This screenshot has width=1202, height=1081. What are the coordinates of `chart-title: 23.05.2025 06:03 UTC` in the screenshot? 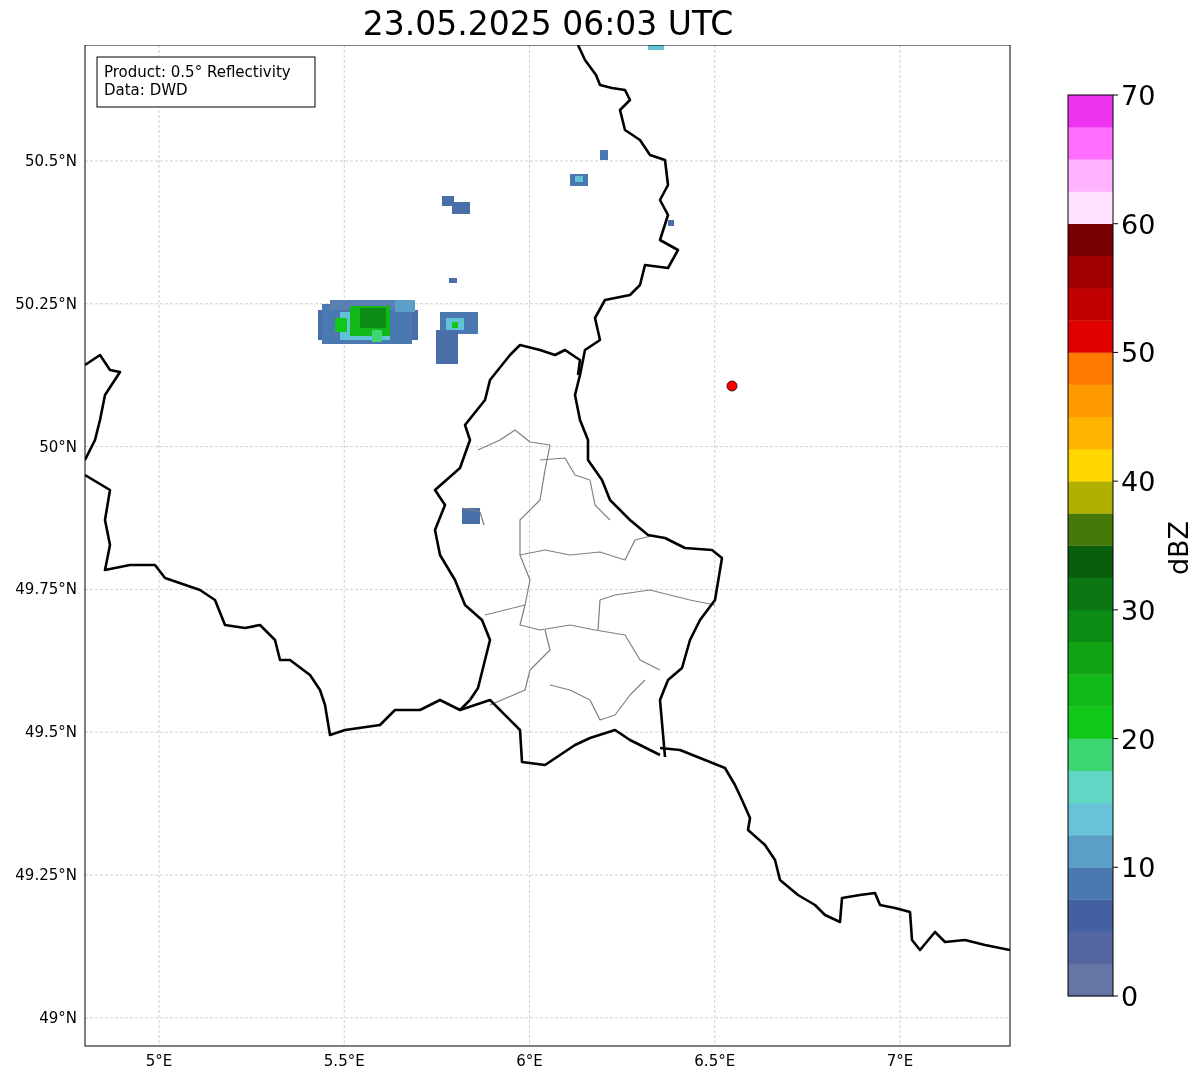 It's located at (548, 24).